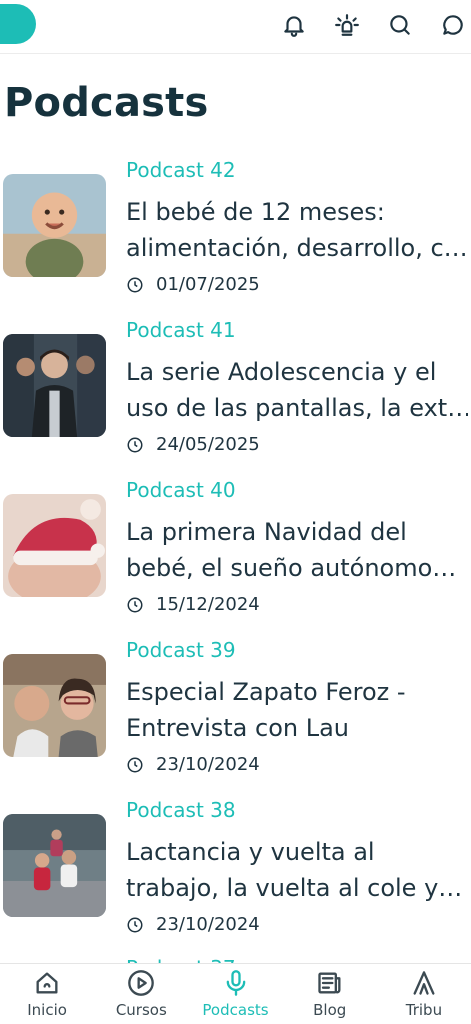 The image size is (471, 1024). Describe the element at coordinates (330, 1010) in the screenshot. I see `tab-label: Blog` at that location.